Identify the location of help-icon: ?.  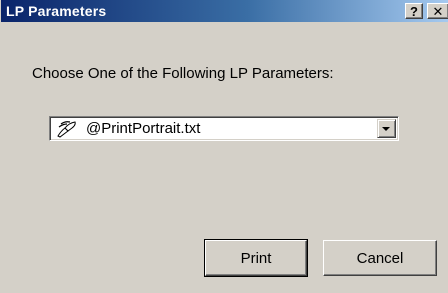
(414, 11).